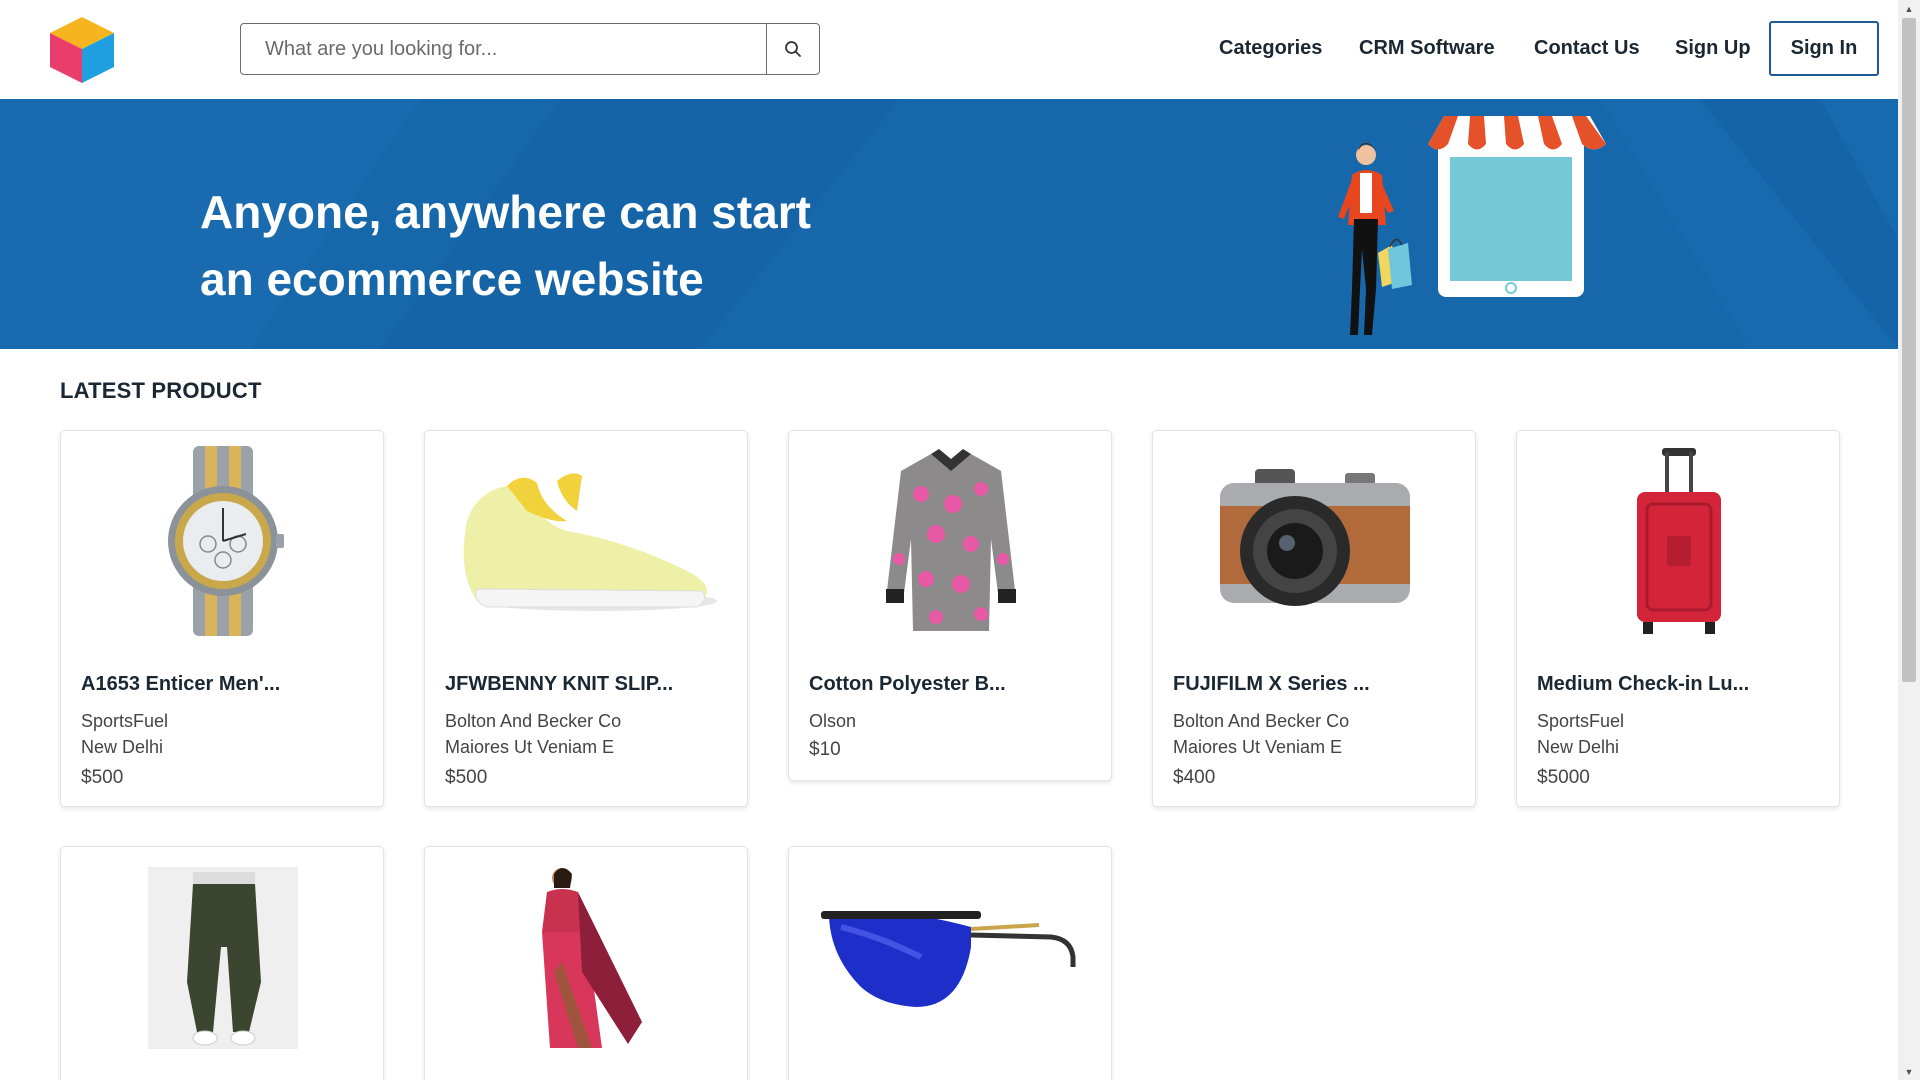 The image size is (1920, 1080). I want to click on sign-in-button: Sign In, so click(1824, 48).